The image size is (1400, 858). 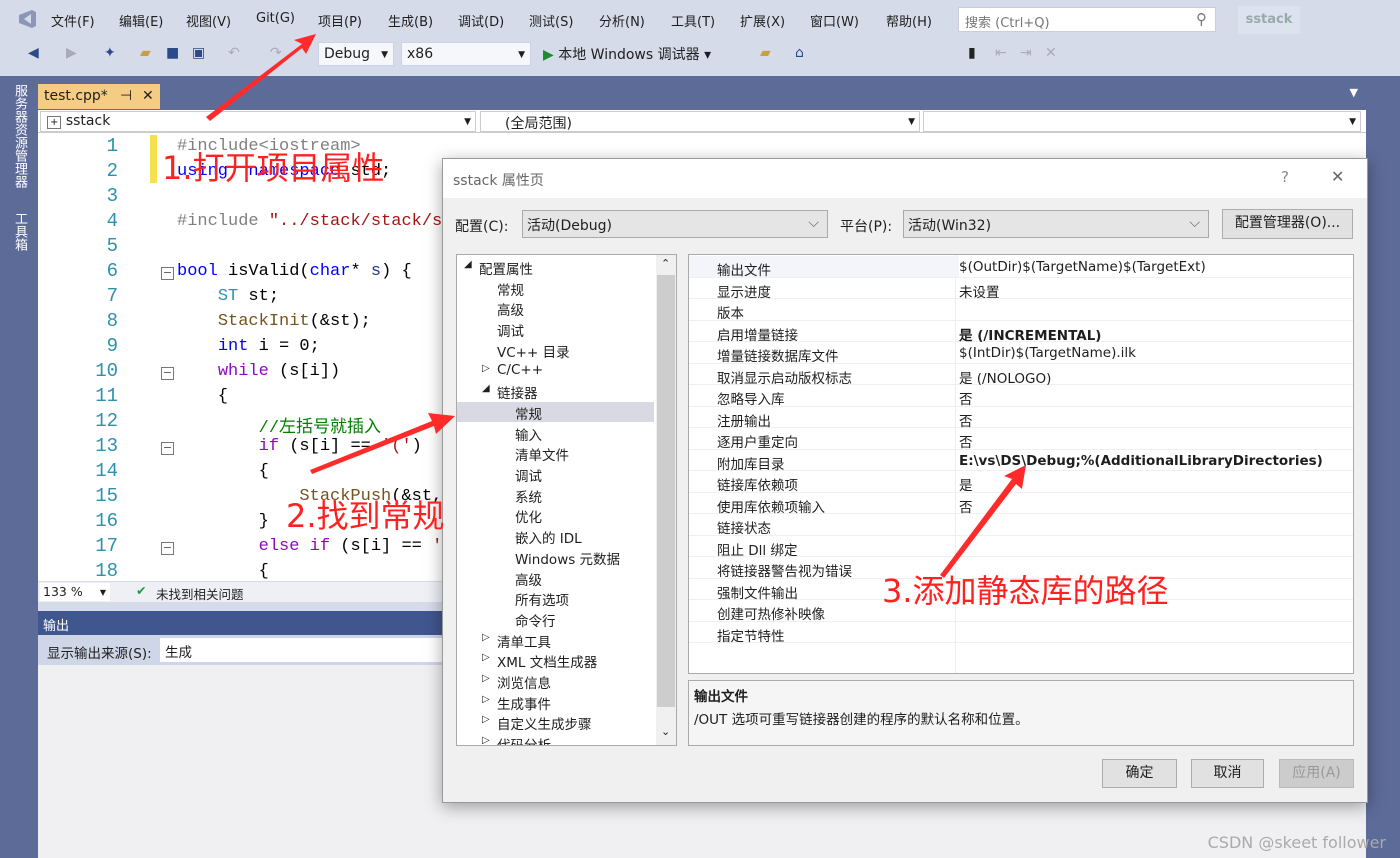 I want to click on project-name-badge: sstack, so click(x=1269, y=20).